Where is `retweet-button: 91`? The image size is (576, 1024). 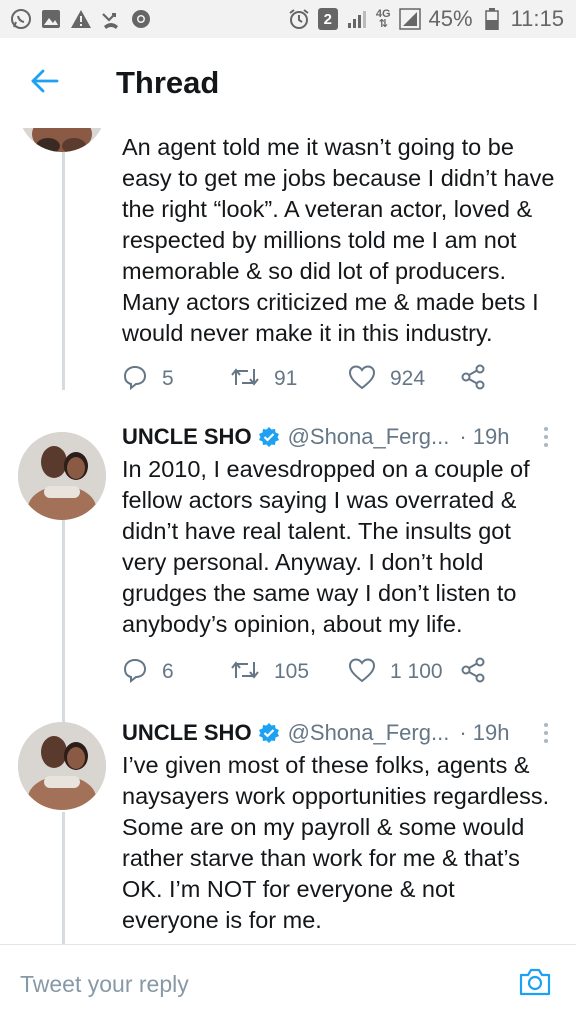 retweet-button: 91 is located at coordinates (289, 379).